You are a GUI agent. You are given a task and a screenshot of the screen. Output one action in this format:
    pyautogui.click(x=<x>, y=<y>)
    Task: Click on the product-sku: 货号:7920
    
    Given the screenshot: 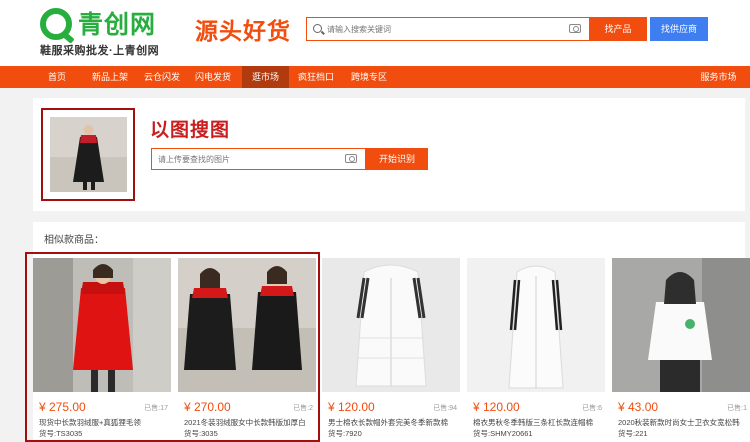 What is the action you would take?
    pyautogui.click(x=345, y=433)
    